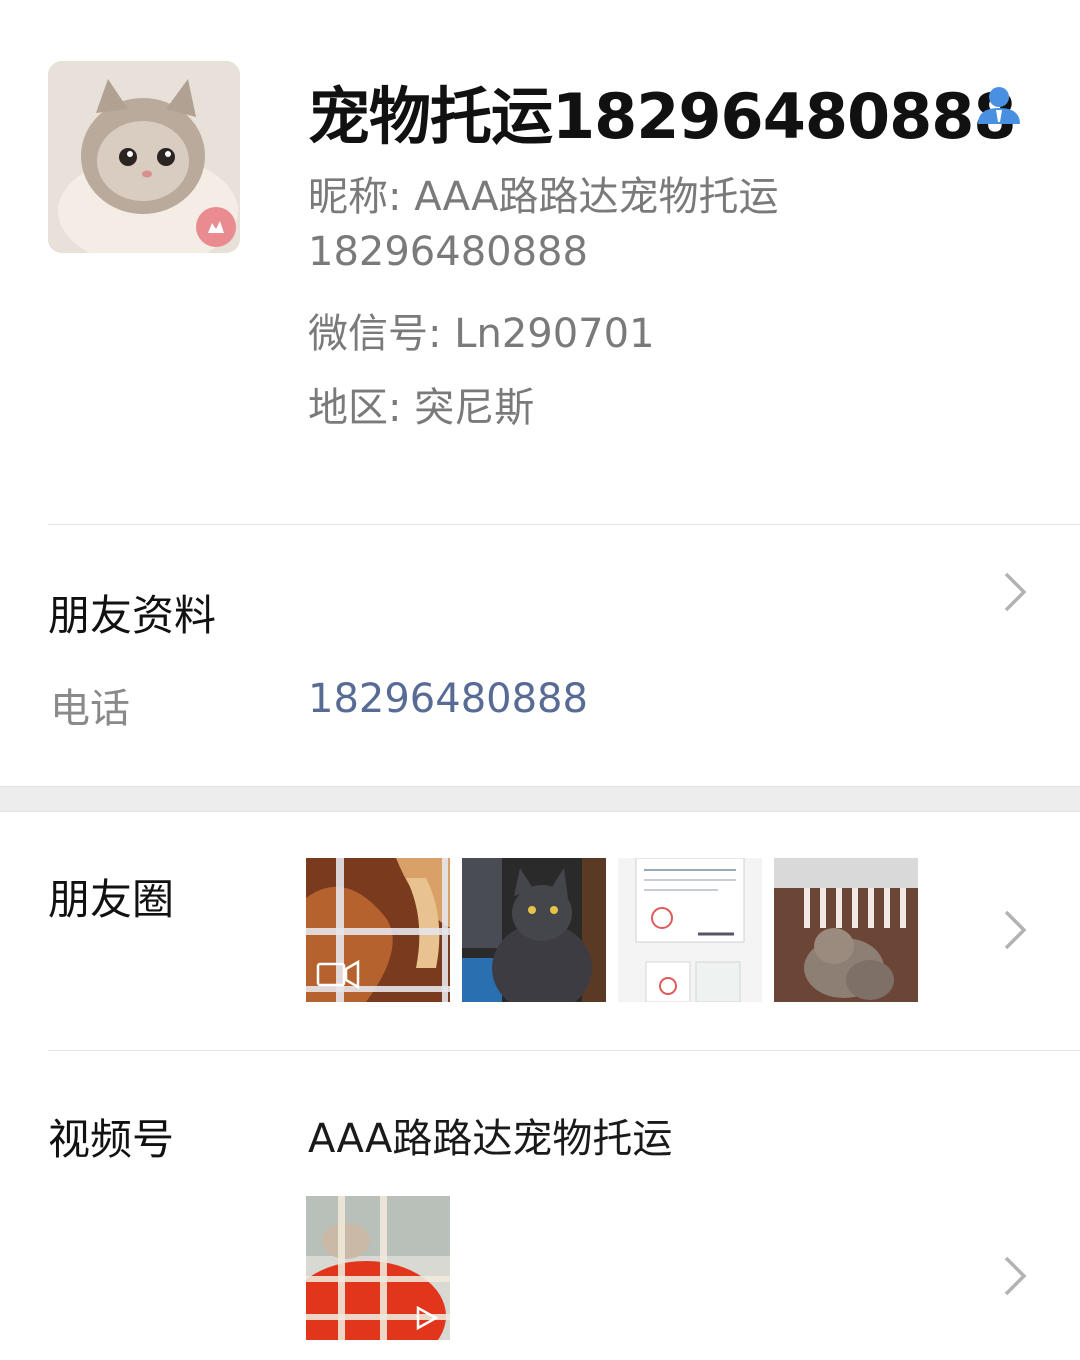  What do you see at coordinates (540, 799) in the screenshot?
I see `section-separator` at bounding box center [540, 799].